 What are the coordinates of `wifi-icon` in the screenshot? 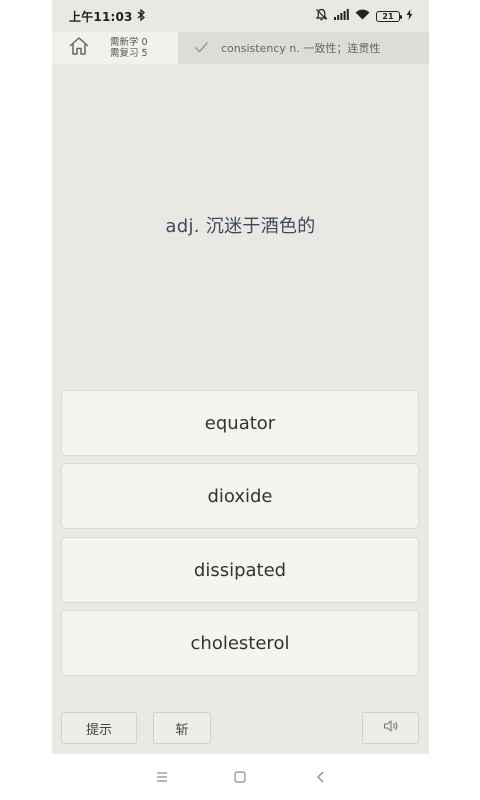 It's located at (362, 16).